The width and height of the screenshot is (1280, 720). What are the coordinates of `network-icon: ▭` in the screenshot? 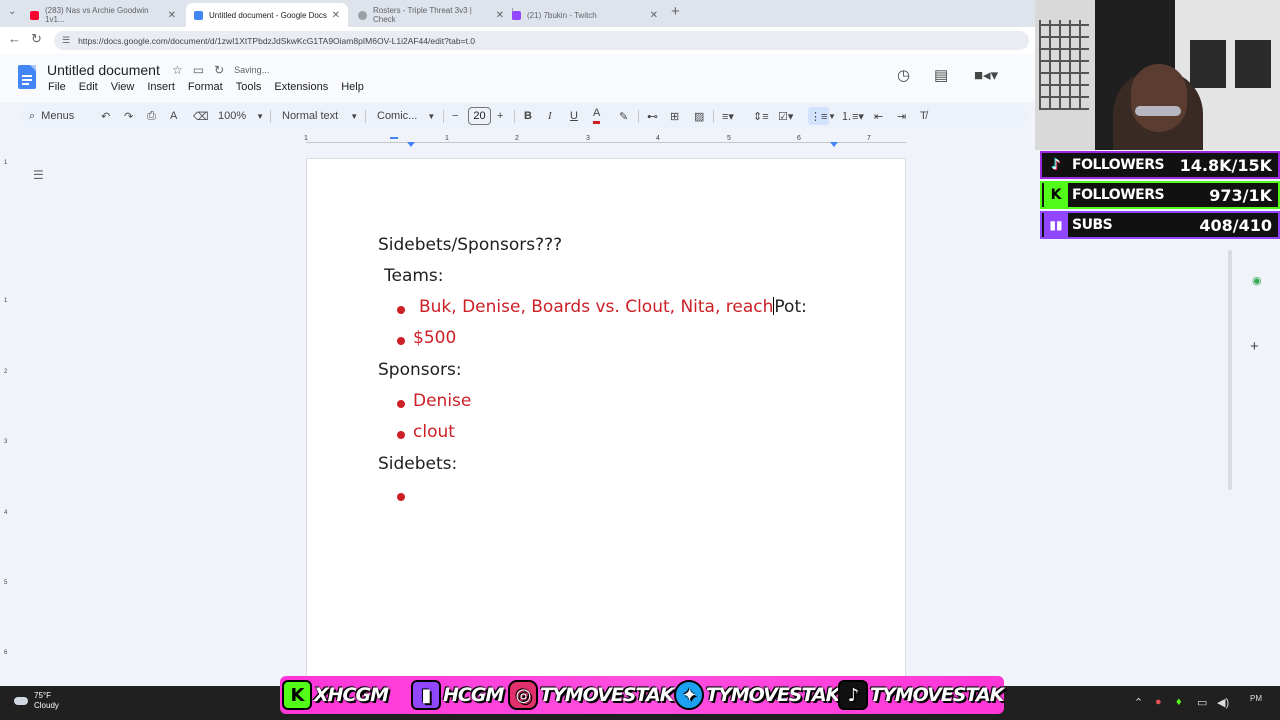 It's located at (1202, 702).